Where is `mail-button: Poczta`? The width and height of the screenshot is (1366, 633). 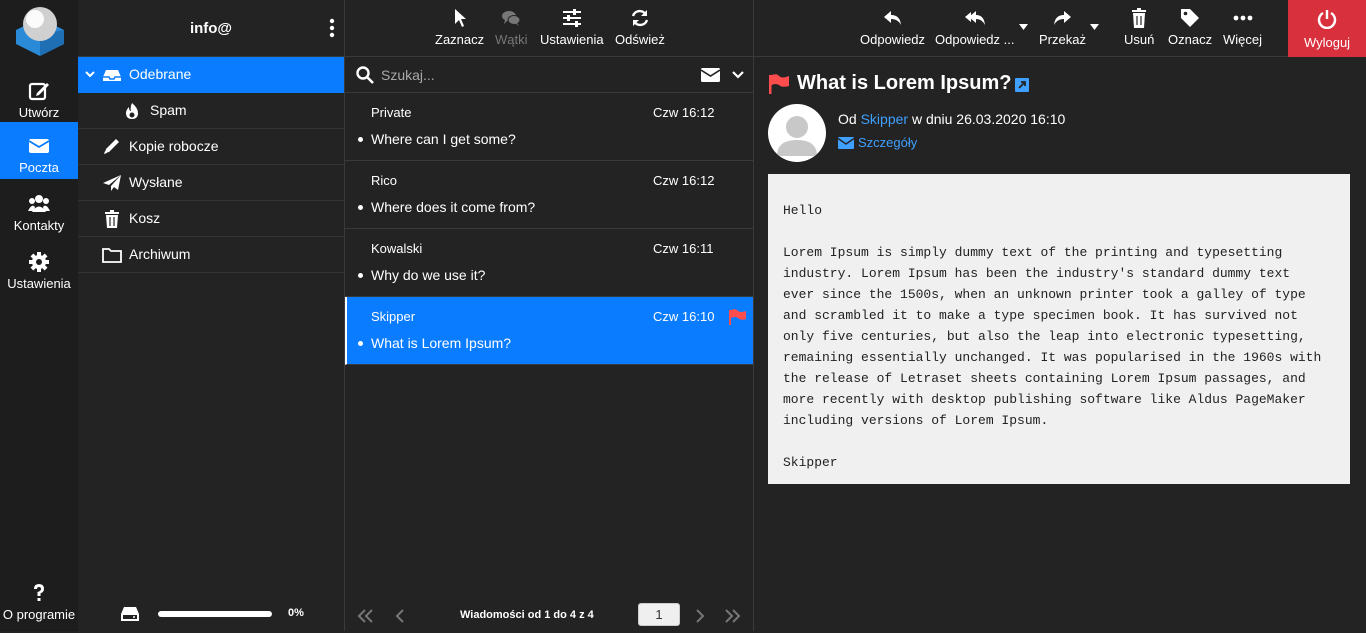 mail-button: Poczta is located at coordinates (39, 150).